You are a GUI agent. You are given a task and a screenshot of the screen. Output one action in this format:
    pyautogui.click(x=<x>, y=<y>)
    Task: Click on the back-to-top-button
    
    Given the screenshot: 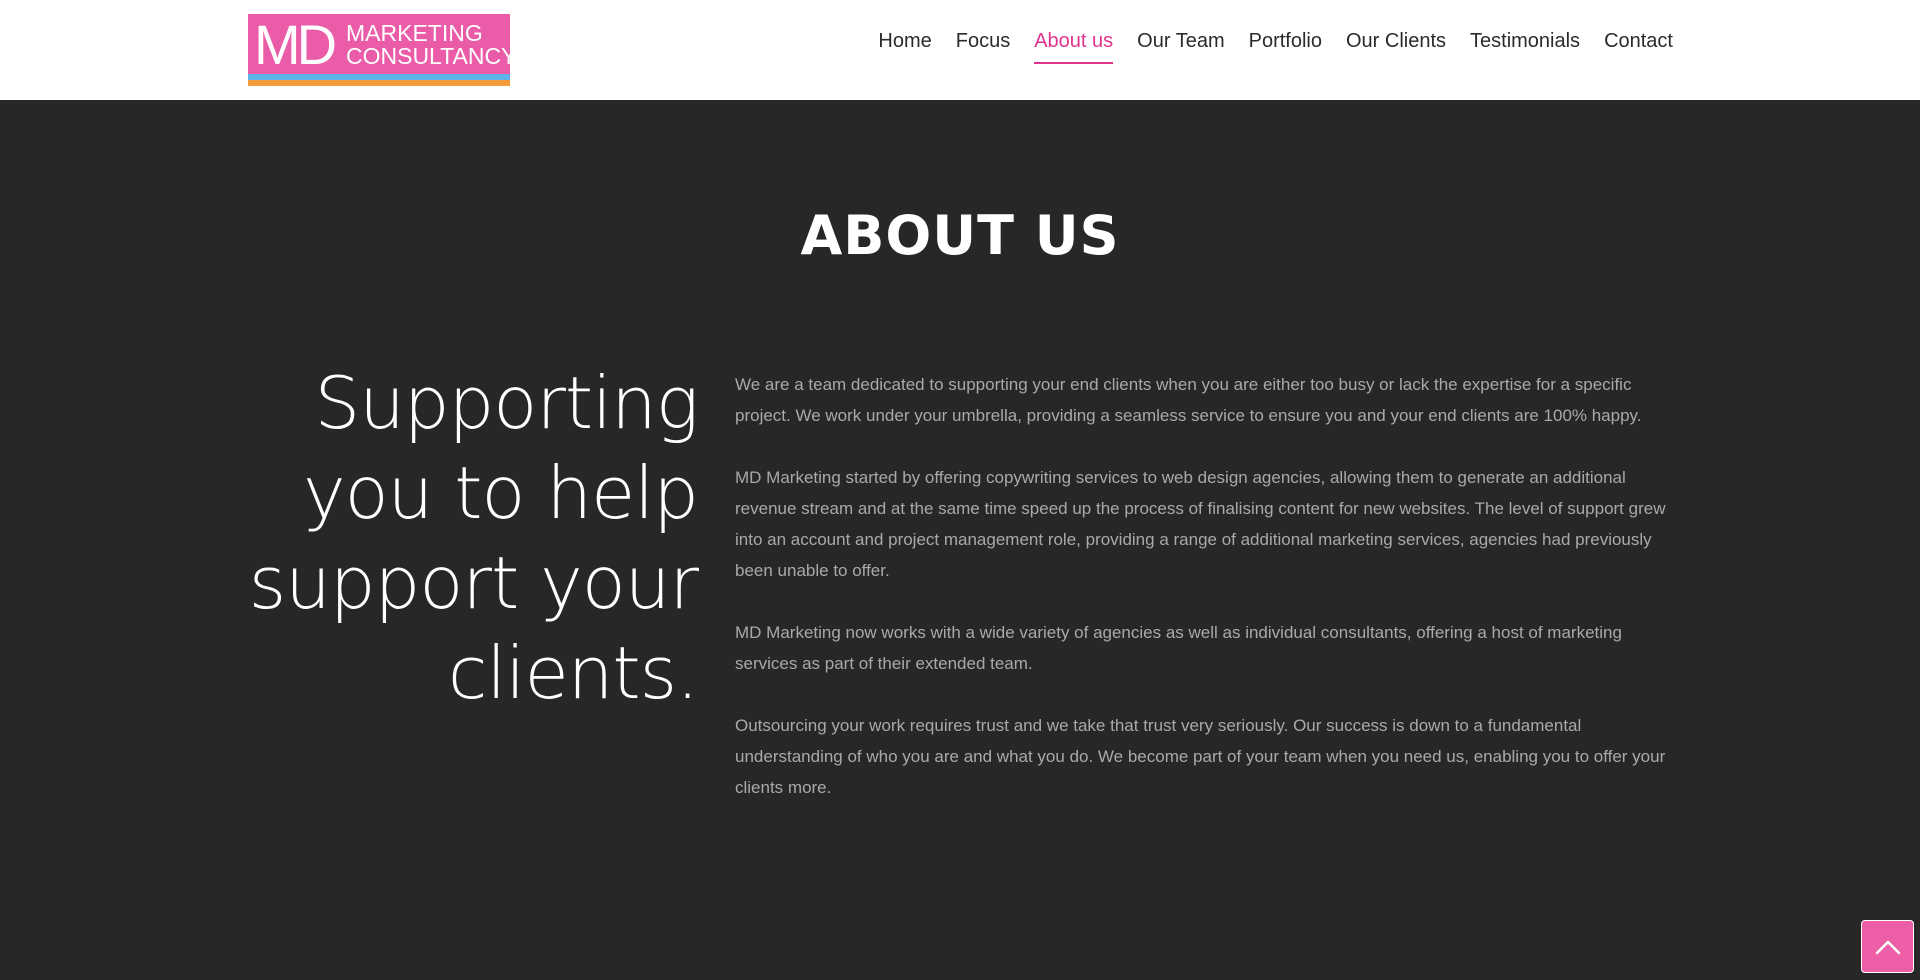 What is the action you would take?
    pyautogui.click(x=1887, y=946)
    